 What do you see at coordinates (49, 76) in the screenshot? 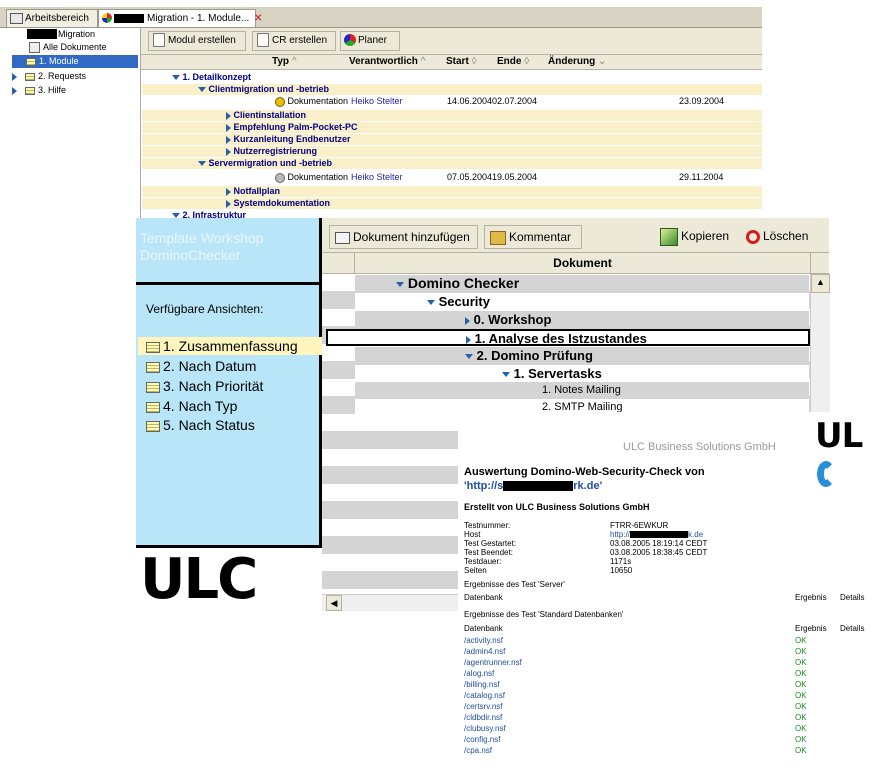
I see `sidebar-item-requests: 2. Requests` at bounding box center [49, 76].